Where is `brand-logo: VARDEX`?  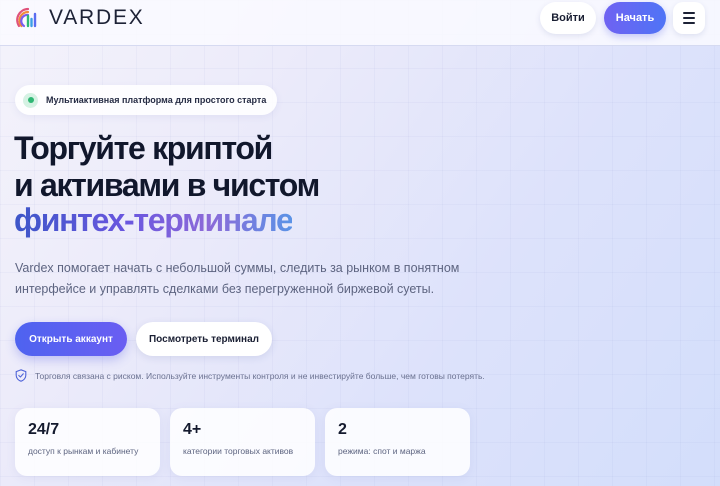
brand-logo: VARDEX is located at coordinates (79, 18).